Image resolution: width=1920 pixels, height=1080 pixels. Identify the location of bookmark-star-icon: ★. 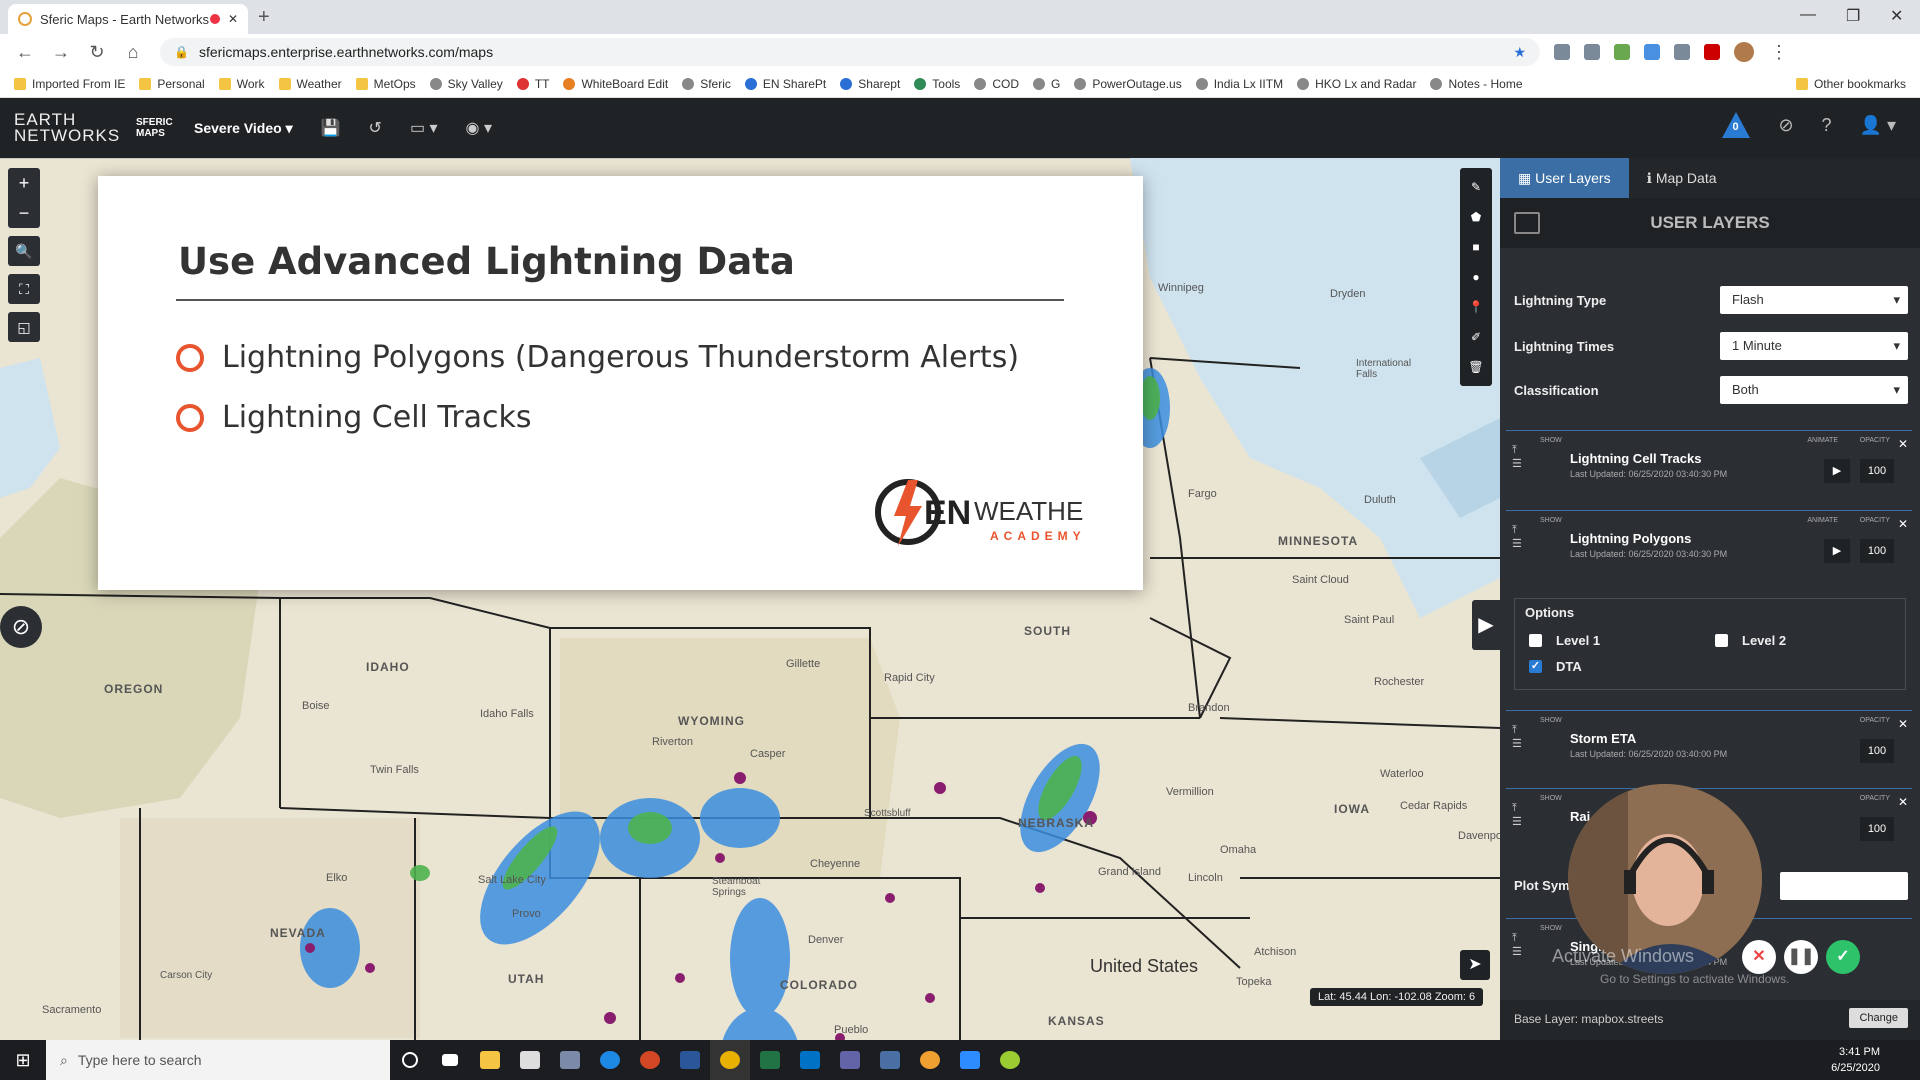
(1519, 52).